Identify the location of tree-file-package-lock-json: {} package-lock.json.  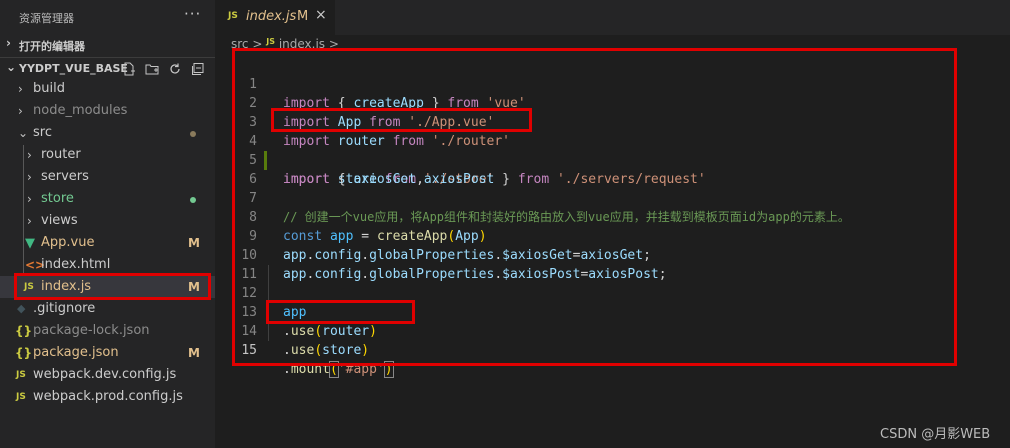
(107, 331).